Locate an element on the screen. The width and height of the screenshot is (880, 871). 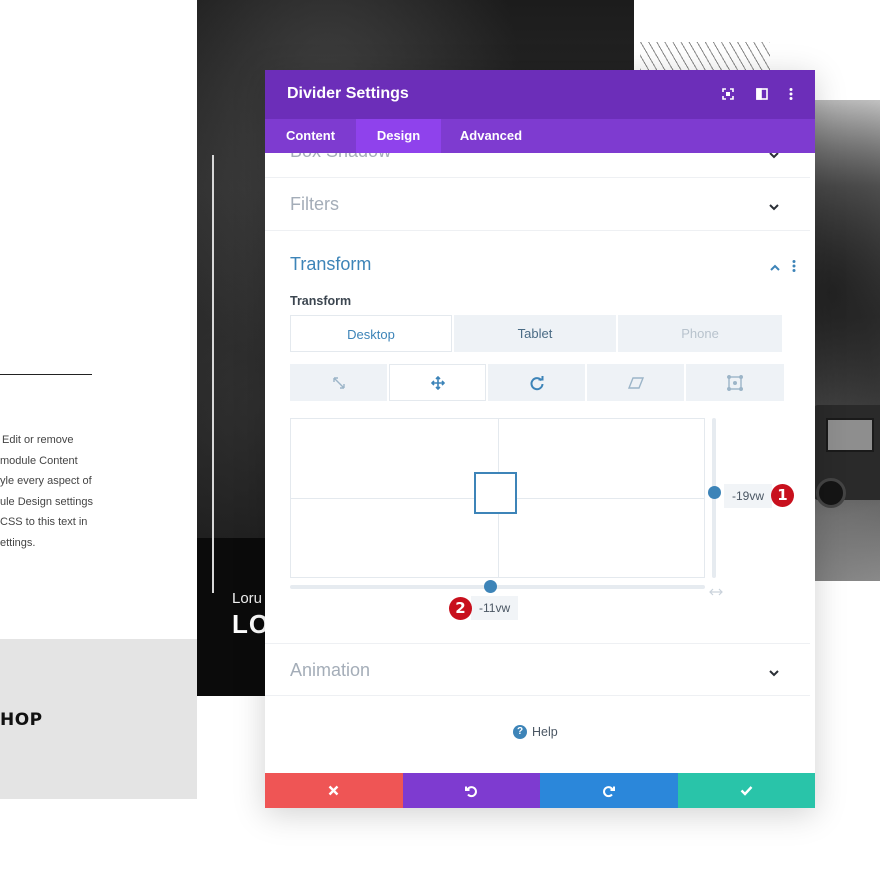
origin-icon is located at coordinates (735, 382).